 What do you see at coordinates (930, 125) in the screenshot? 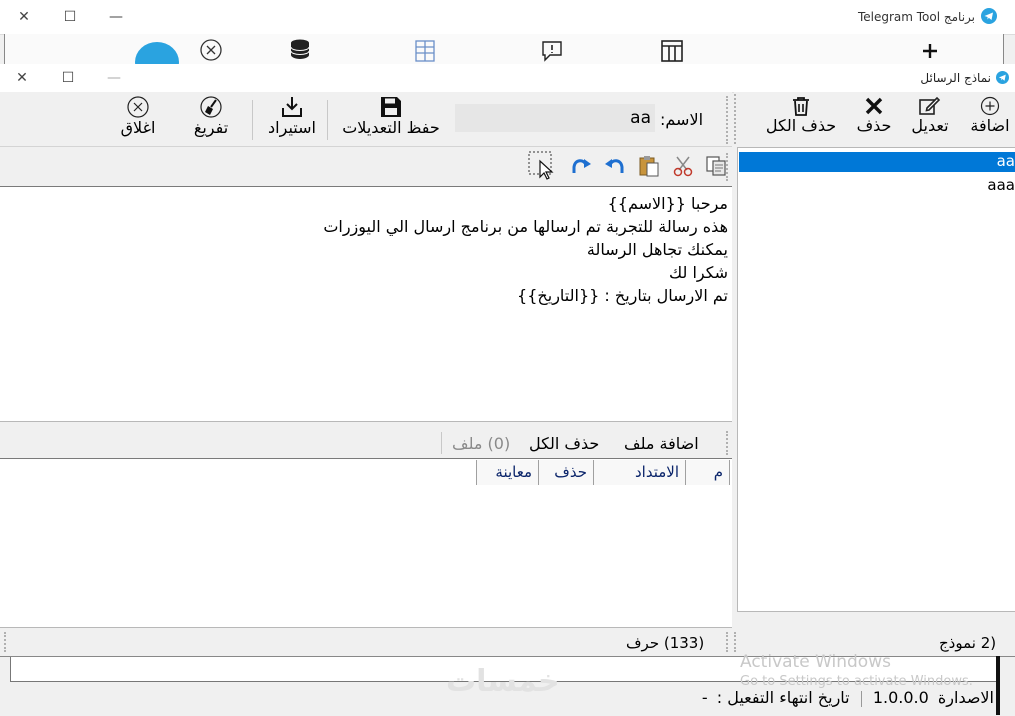
I see `edit-template-label: تعديل` at bounding box center [930, 125].